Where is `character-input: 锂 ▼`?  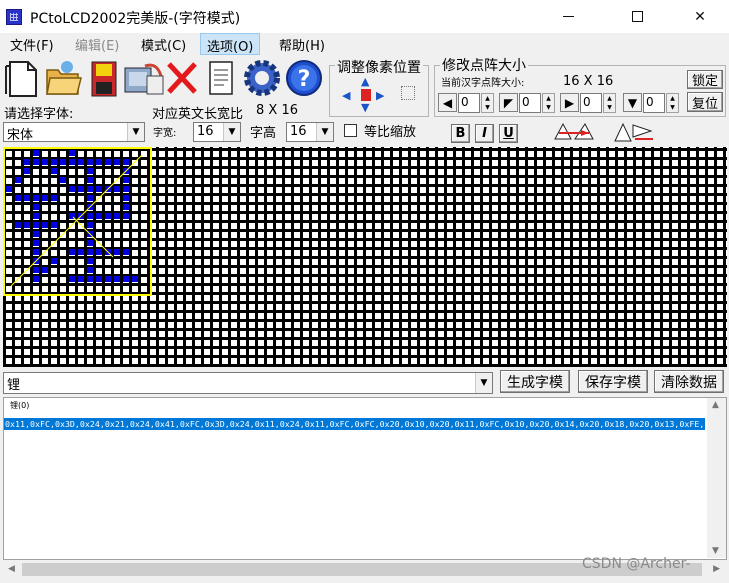
character-input: 锂 ▼ is located at coordinates (248, 383).